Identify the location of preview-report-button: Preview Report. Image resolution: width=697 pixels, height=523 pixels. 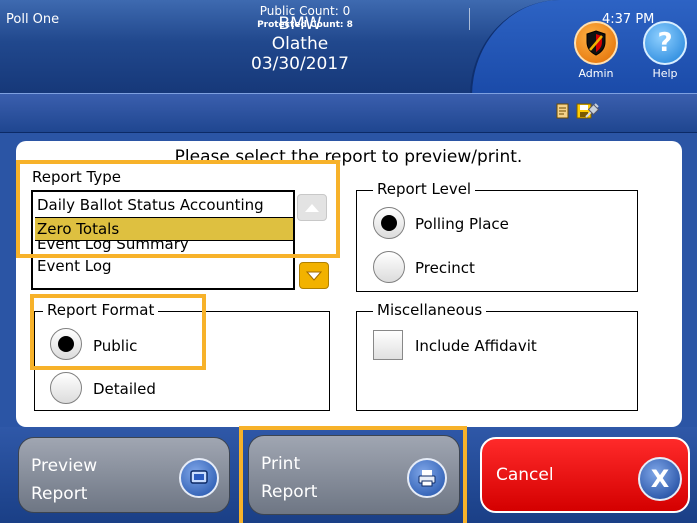
(124, 475).